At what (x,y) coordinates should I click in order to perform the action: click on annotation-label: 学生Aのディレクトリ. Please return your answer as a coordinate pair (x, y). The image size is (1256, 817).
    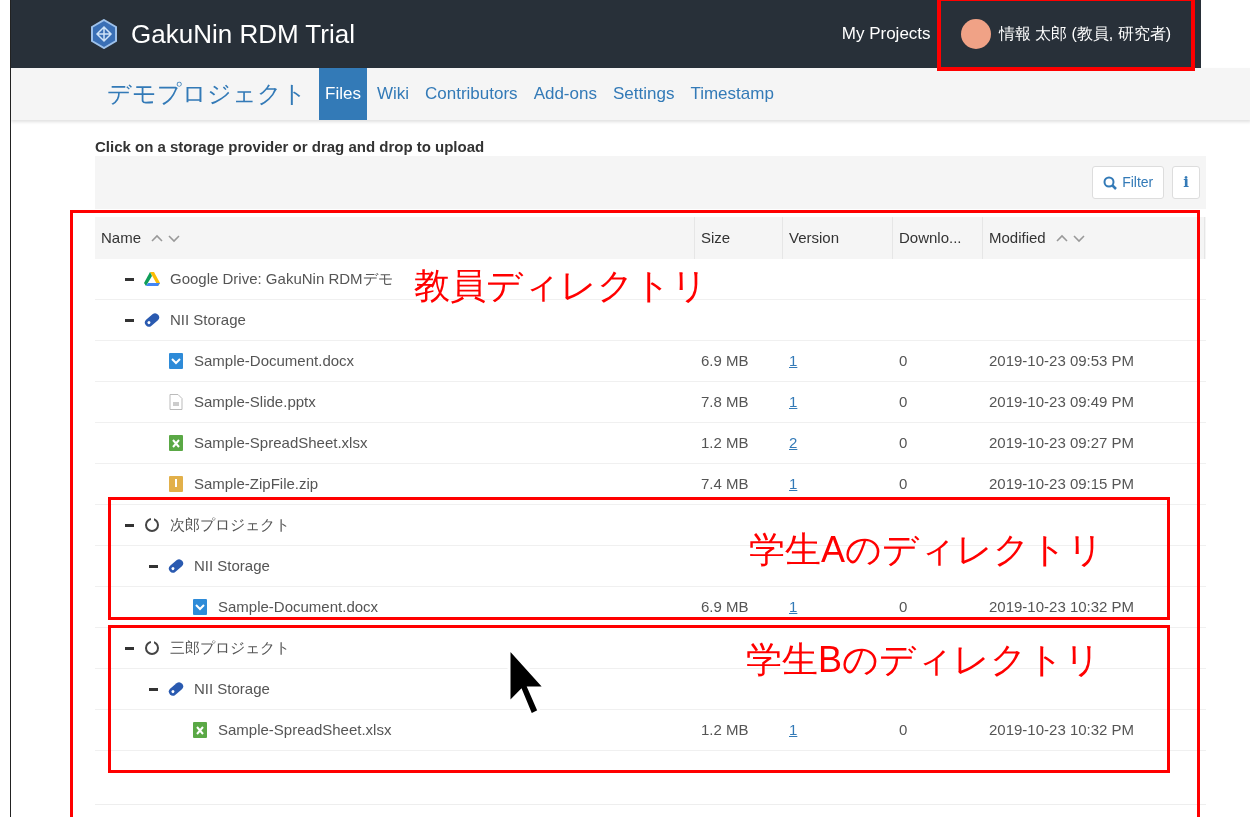
    Looking at the image, I should click on (926, 550).